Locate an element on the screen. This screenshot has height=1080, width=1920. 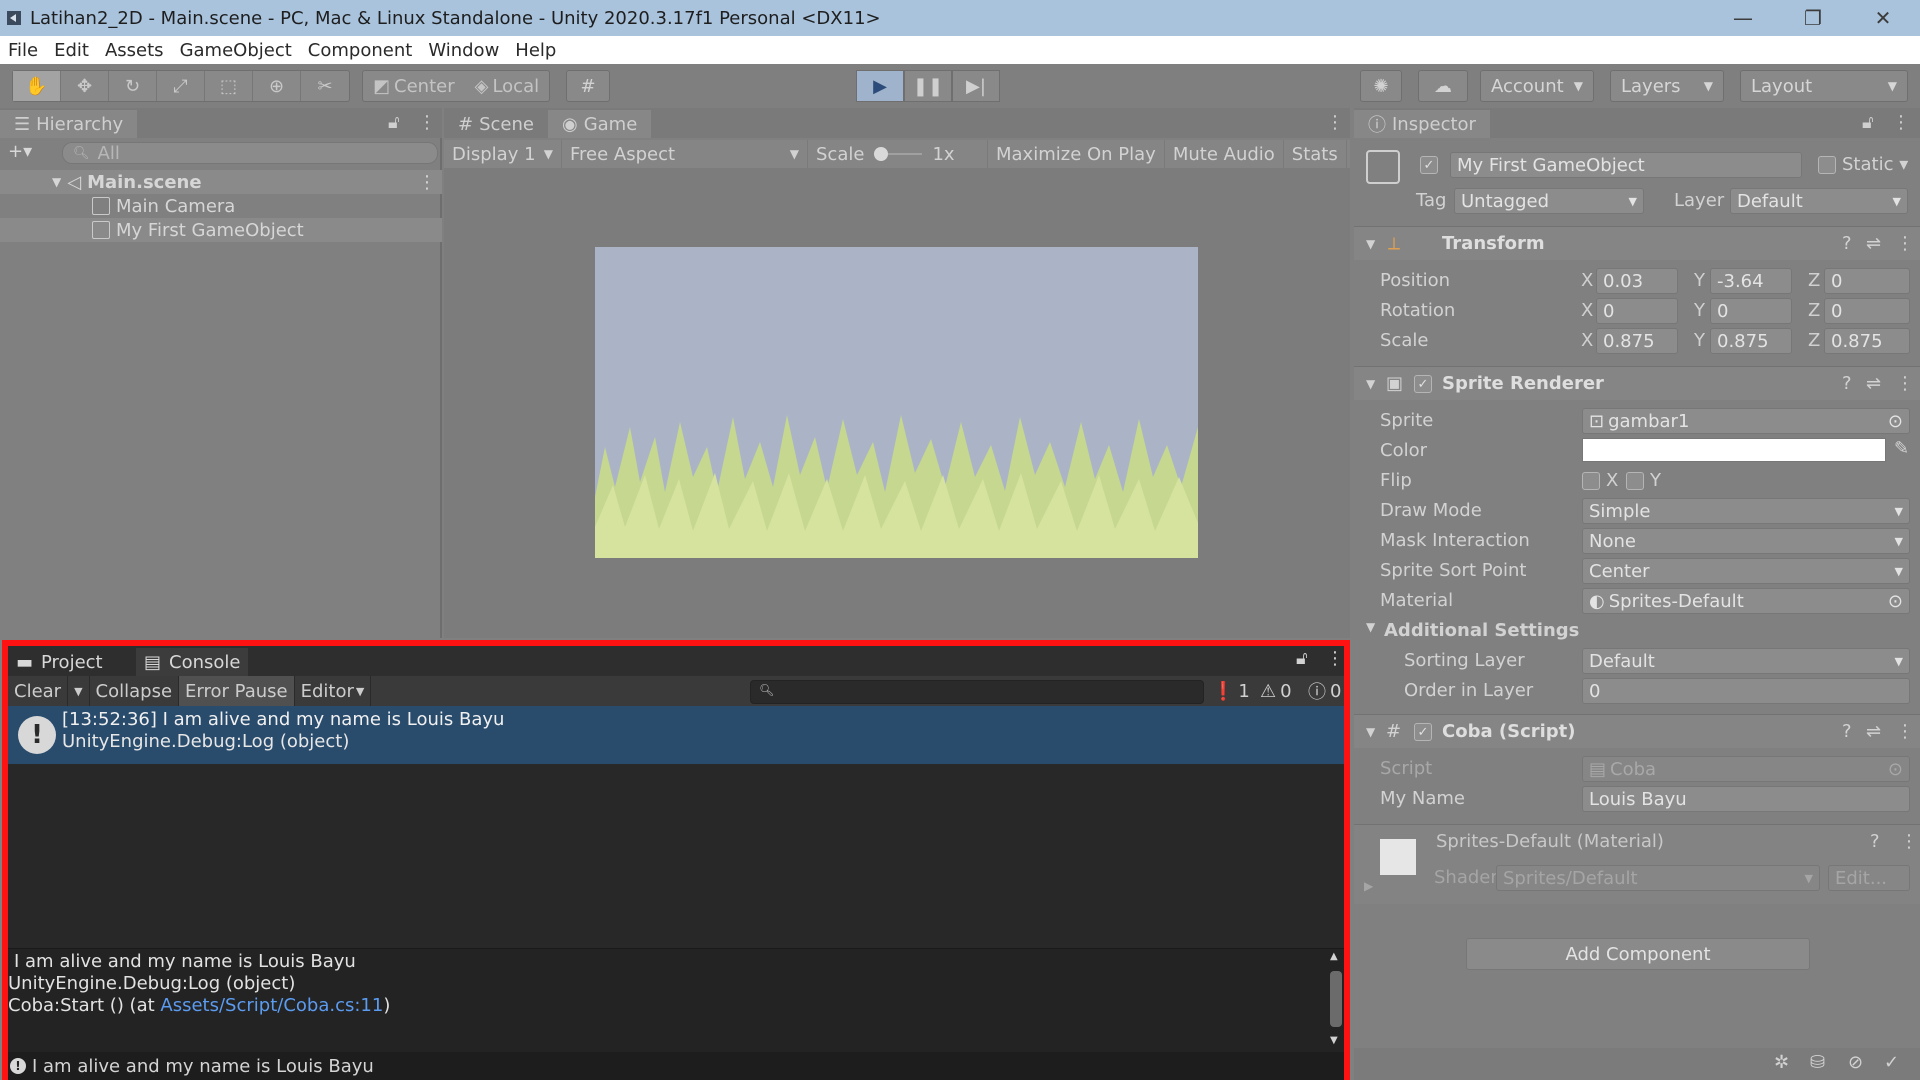
expand-arrow-icon: ▼ is located at coordinates (56, 182).